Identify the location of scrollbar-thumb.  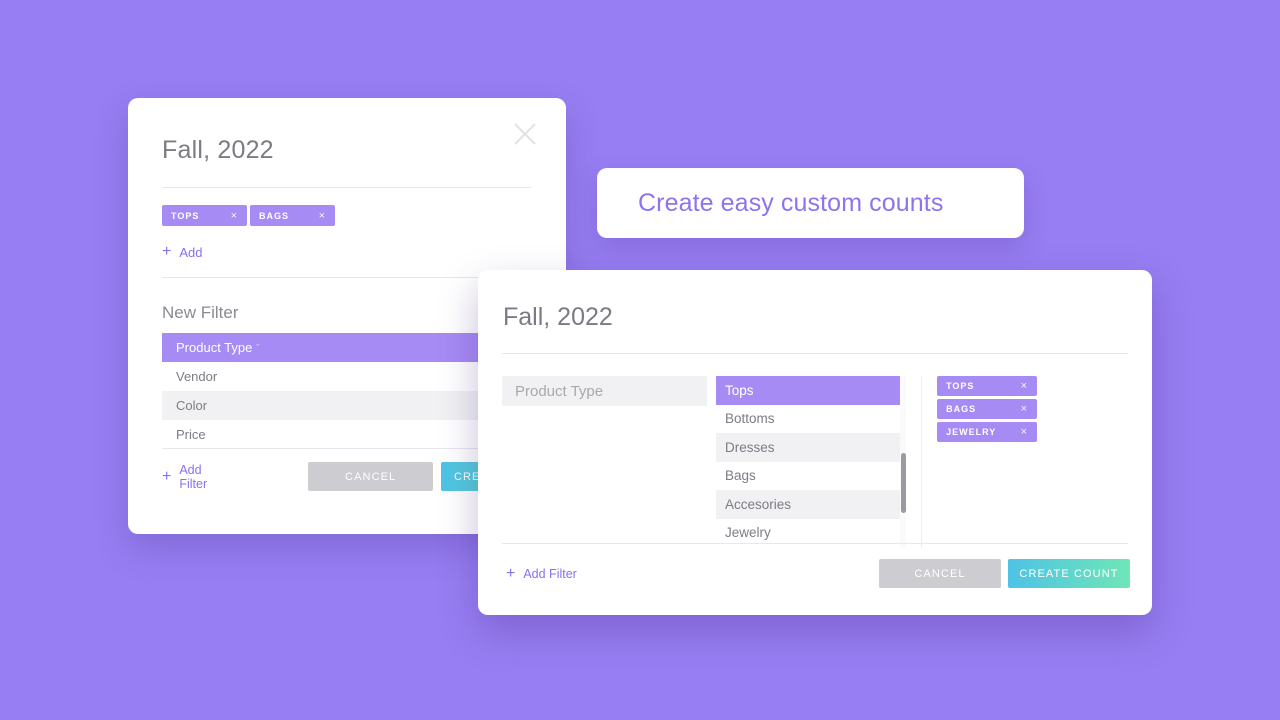
(904, 483).